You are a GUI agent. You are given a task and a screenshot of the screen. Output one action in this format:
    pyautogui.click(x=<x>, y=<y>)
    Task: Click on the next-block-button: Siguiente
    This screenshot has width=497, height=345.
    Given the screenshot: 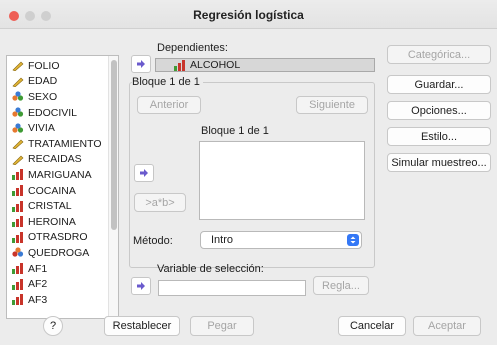 What is the action you would take?
    pyautogui.click(x=332, y=105)
    